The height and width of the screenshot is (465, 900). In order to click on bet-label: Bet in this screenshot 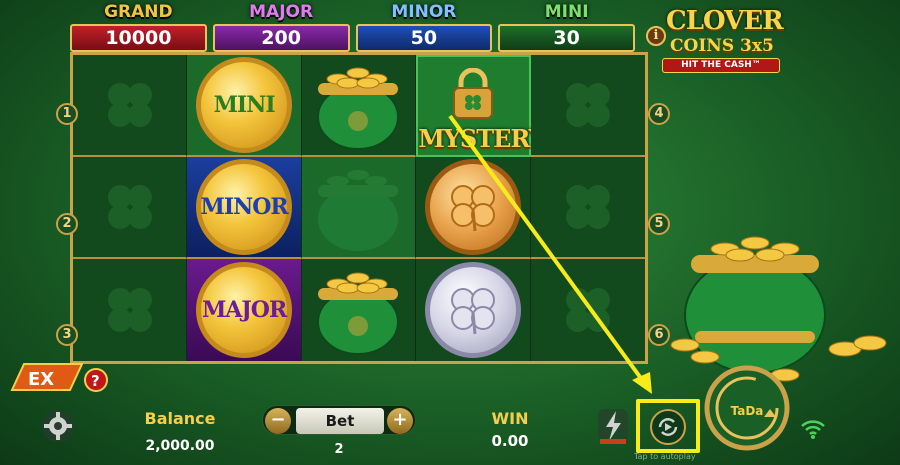, I will do `click(340, 421)`.